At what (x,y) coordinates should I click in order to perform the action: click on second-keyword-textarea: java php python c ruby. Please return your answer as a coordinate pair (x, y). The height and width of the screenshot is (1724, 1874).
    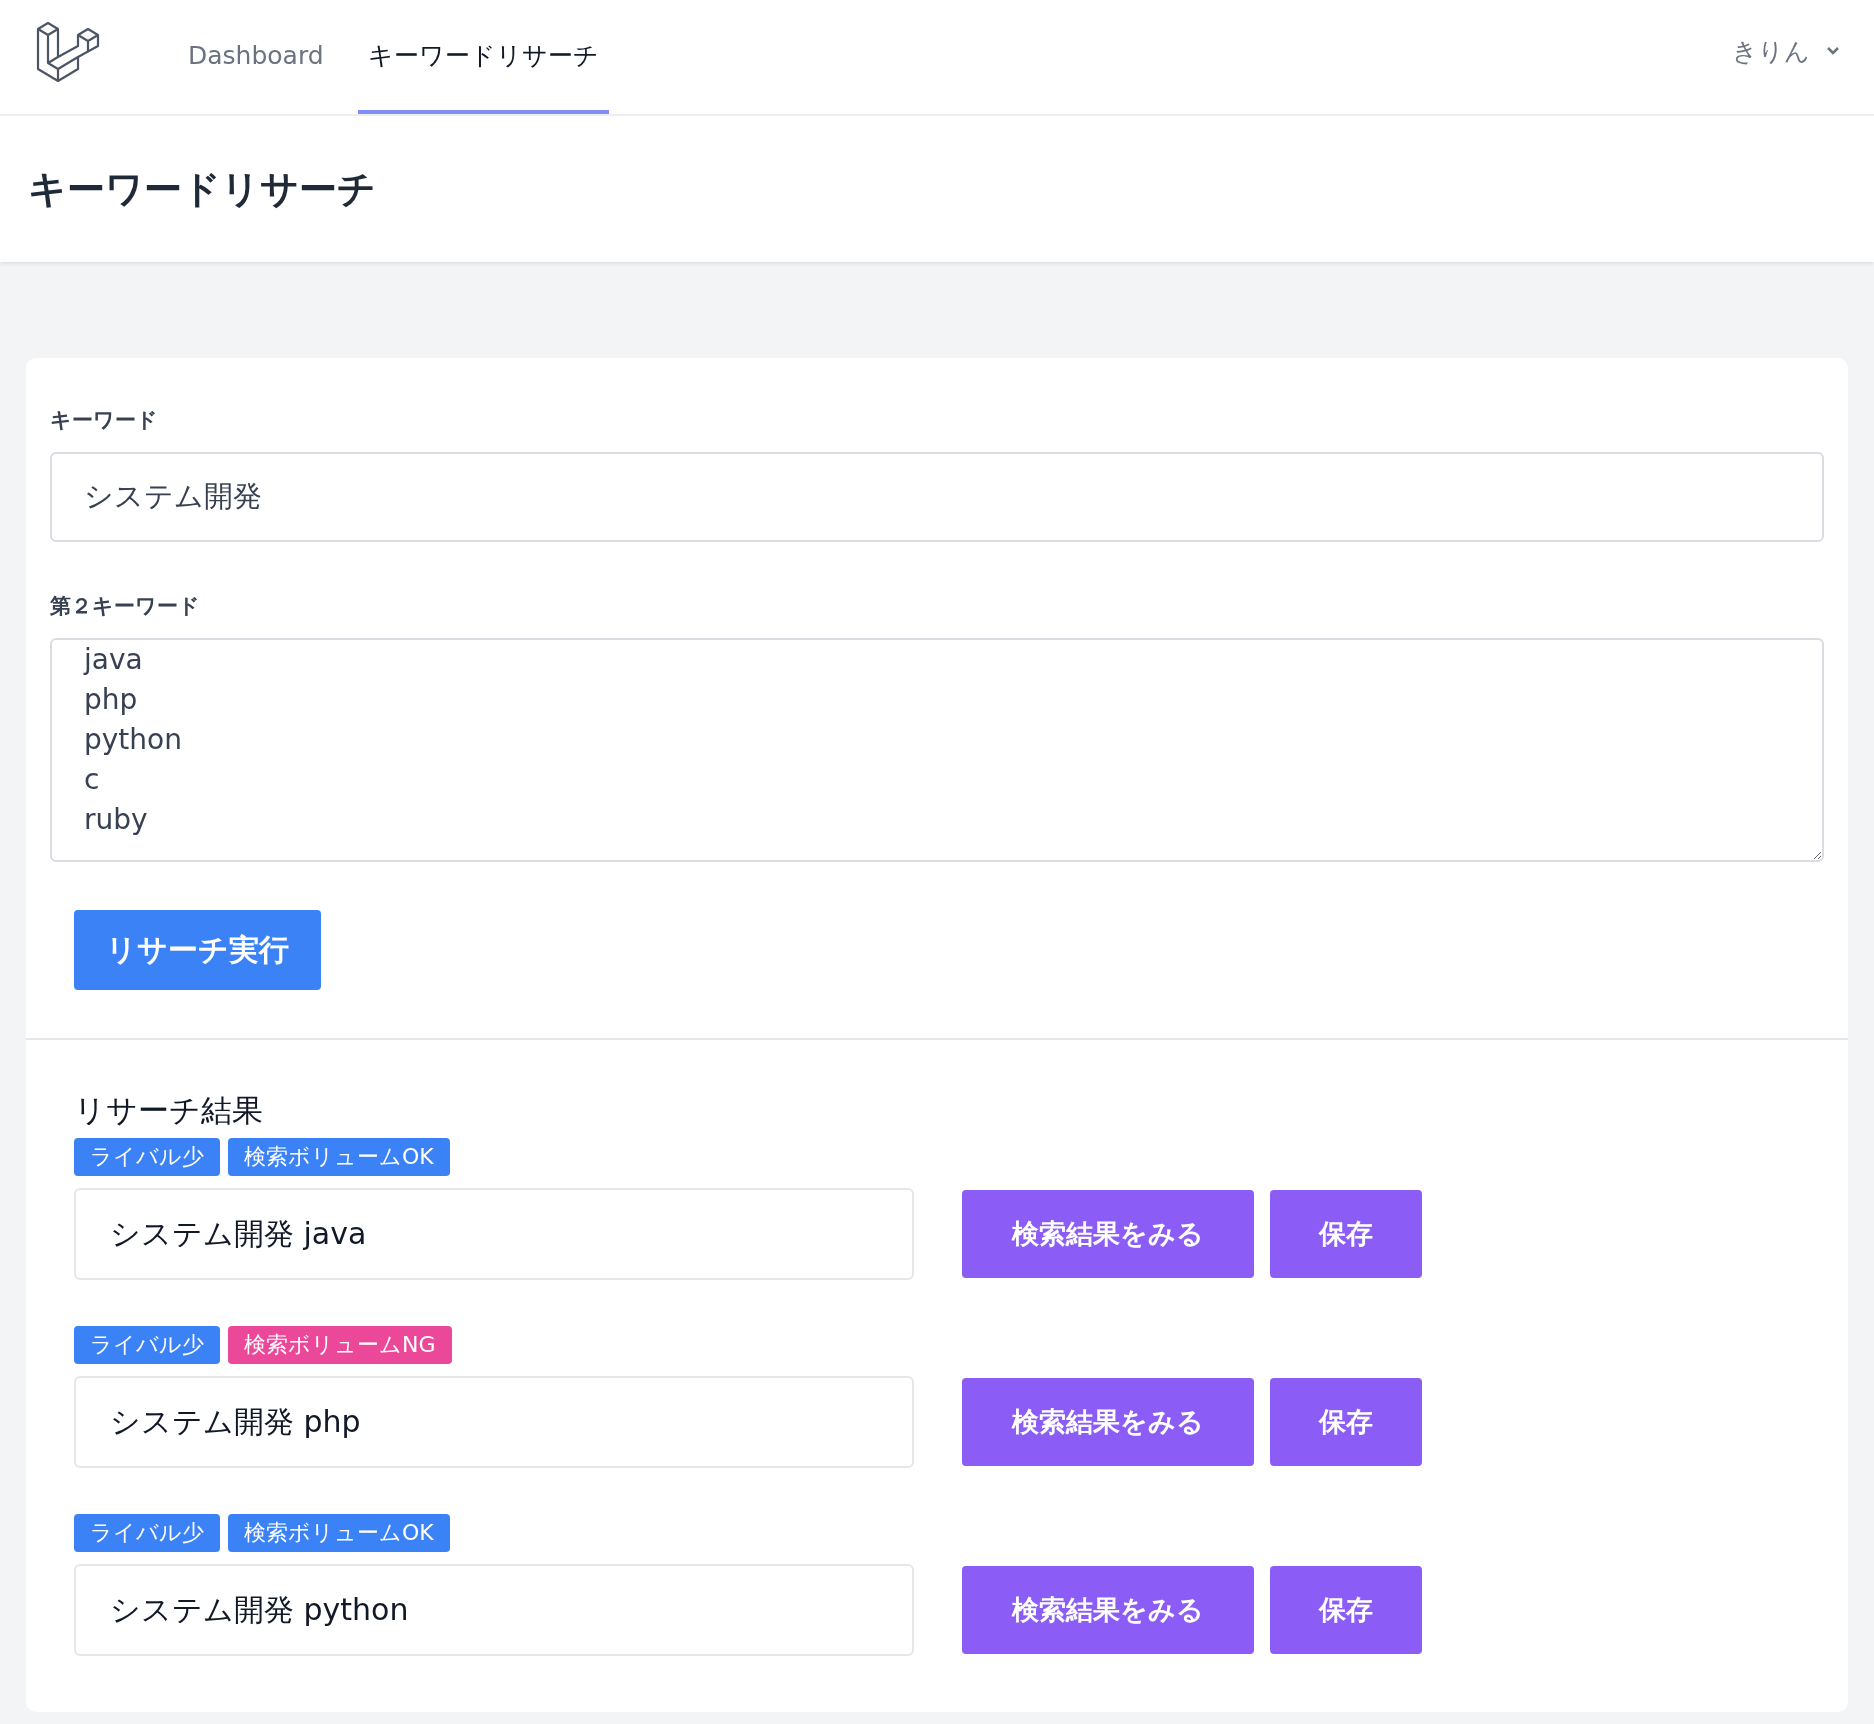
    Looking at the image, I should click on (937, 750).